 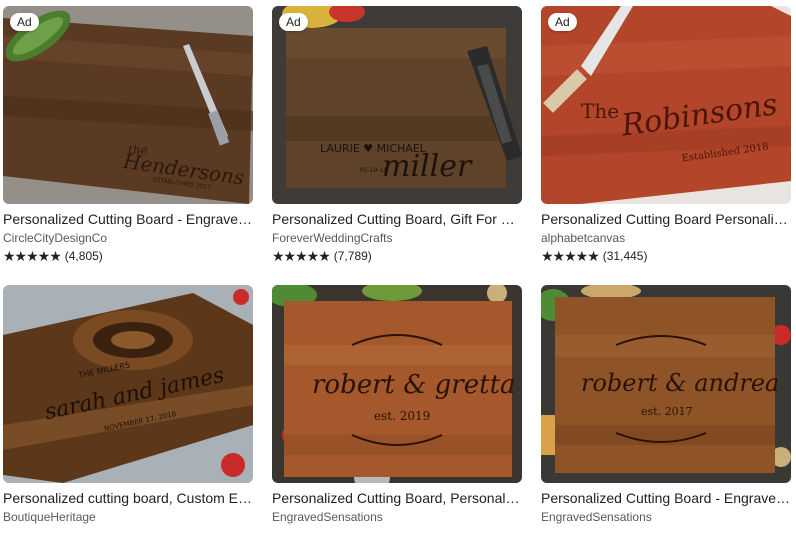 I want to click on rating: ★★★★★ (31,445), so click(x=666, y=256).